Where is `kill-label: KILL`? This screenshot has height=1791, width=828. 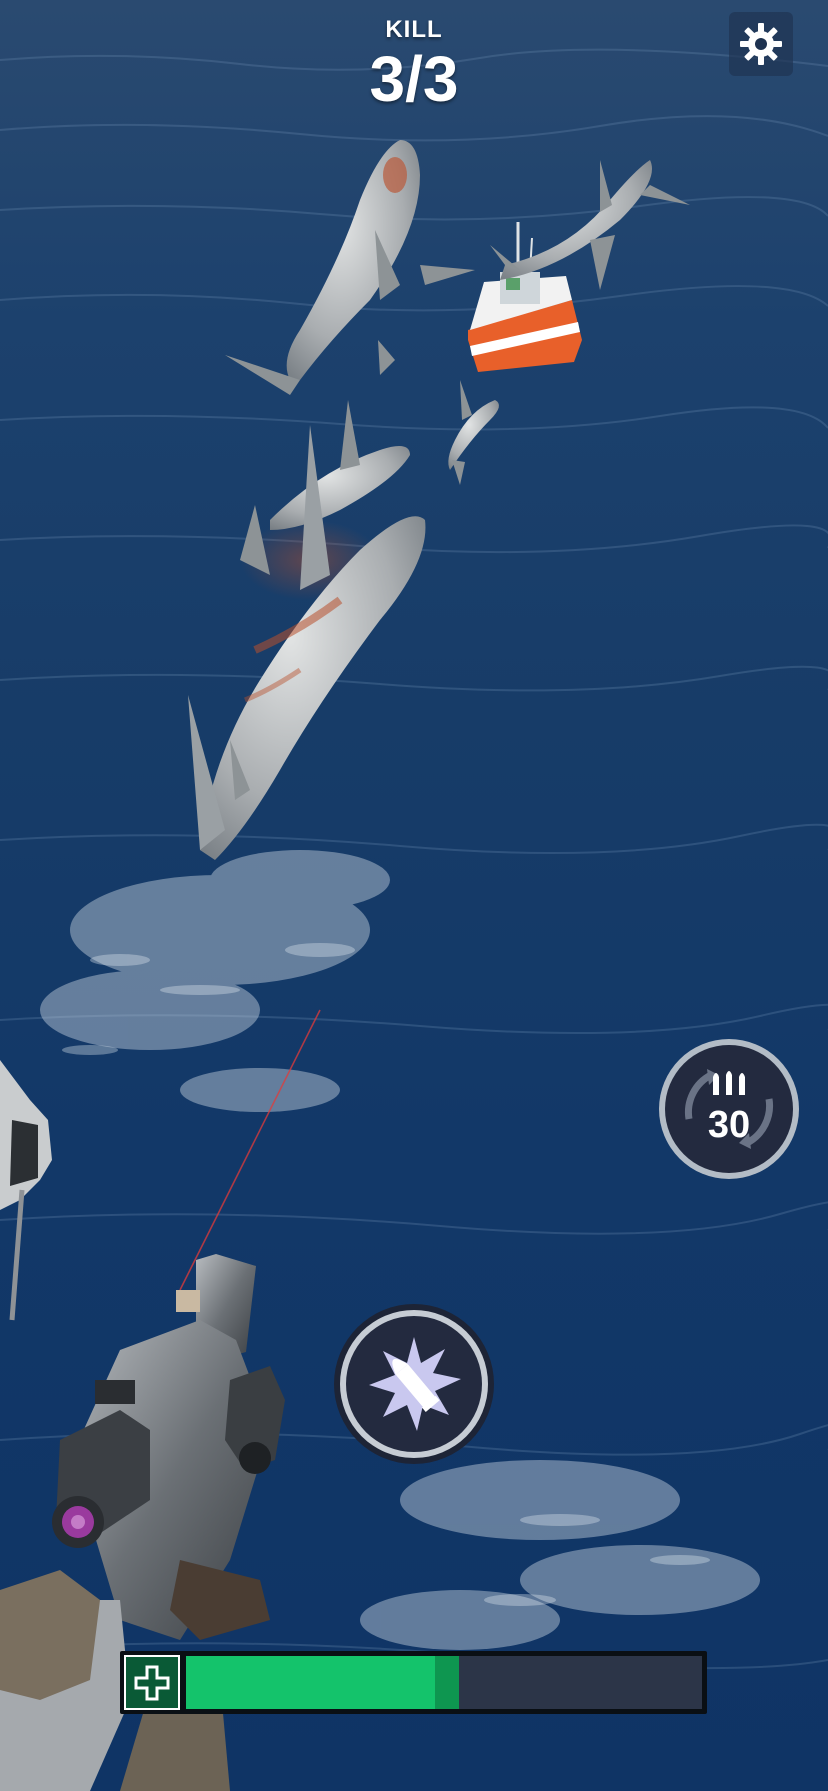 kill-label: KILL is located at coordinates (414, 29).